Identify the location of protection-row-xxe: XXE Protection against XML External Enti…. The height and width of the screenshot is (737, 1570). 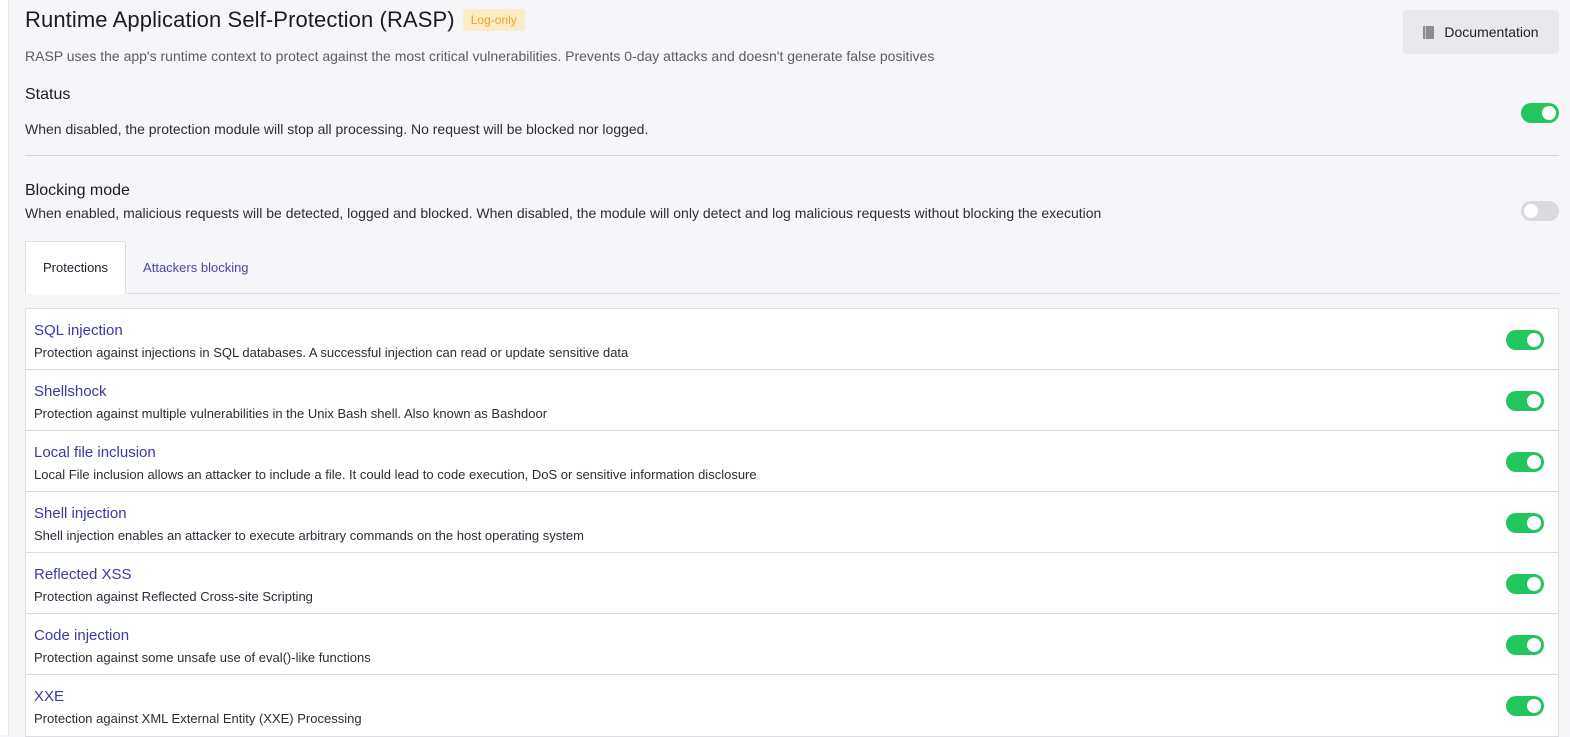
(792, 705).